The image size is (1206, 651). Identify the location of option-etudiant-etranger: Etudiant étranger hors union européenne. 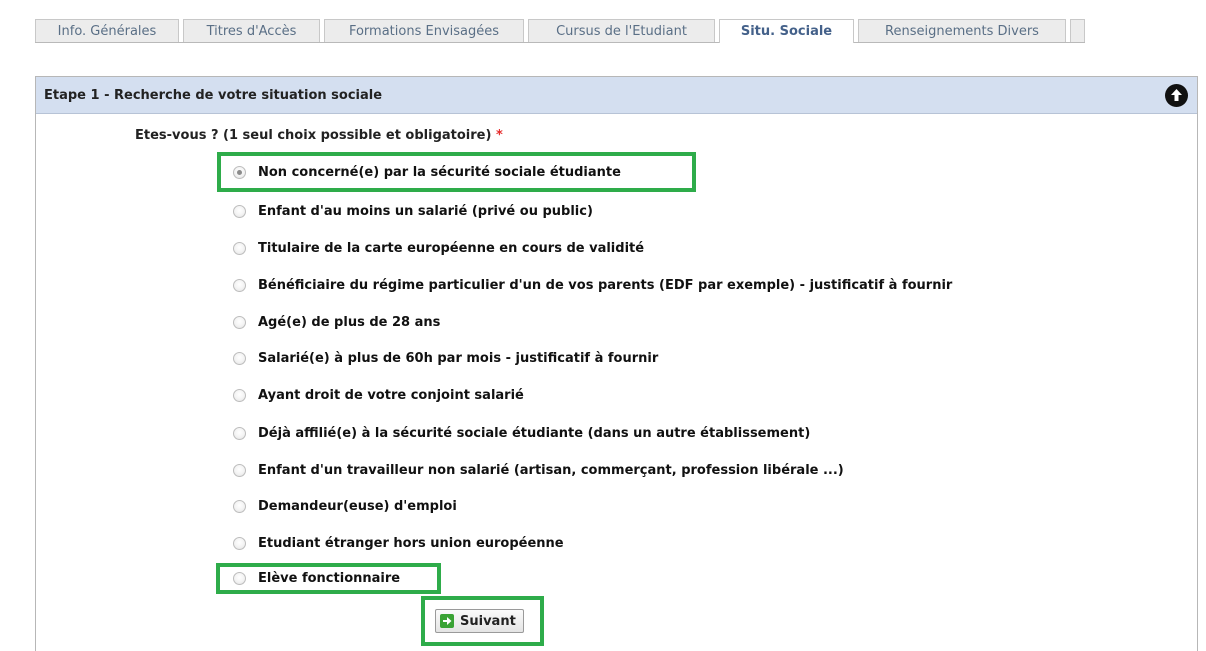
(398, 543).